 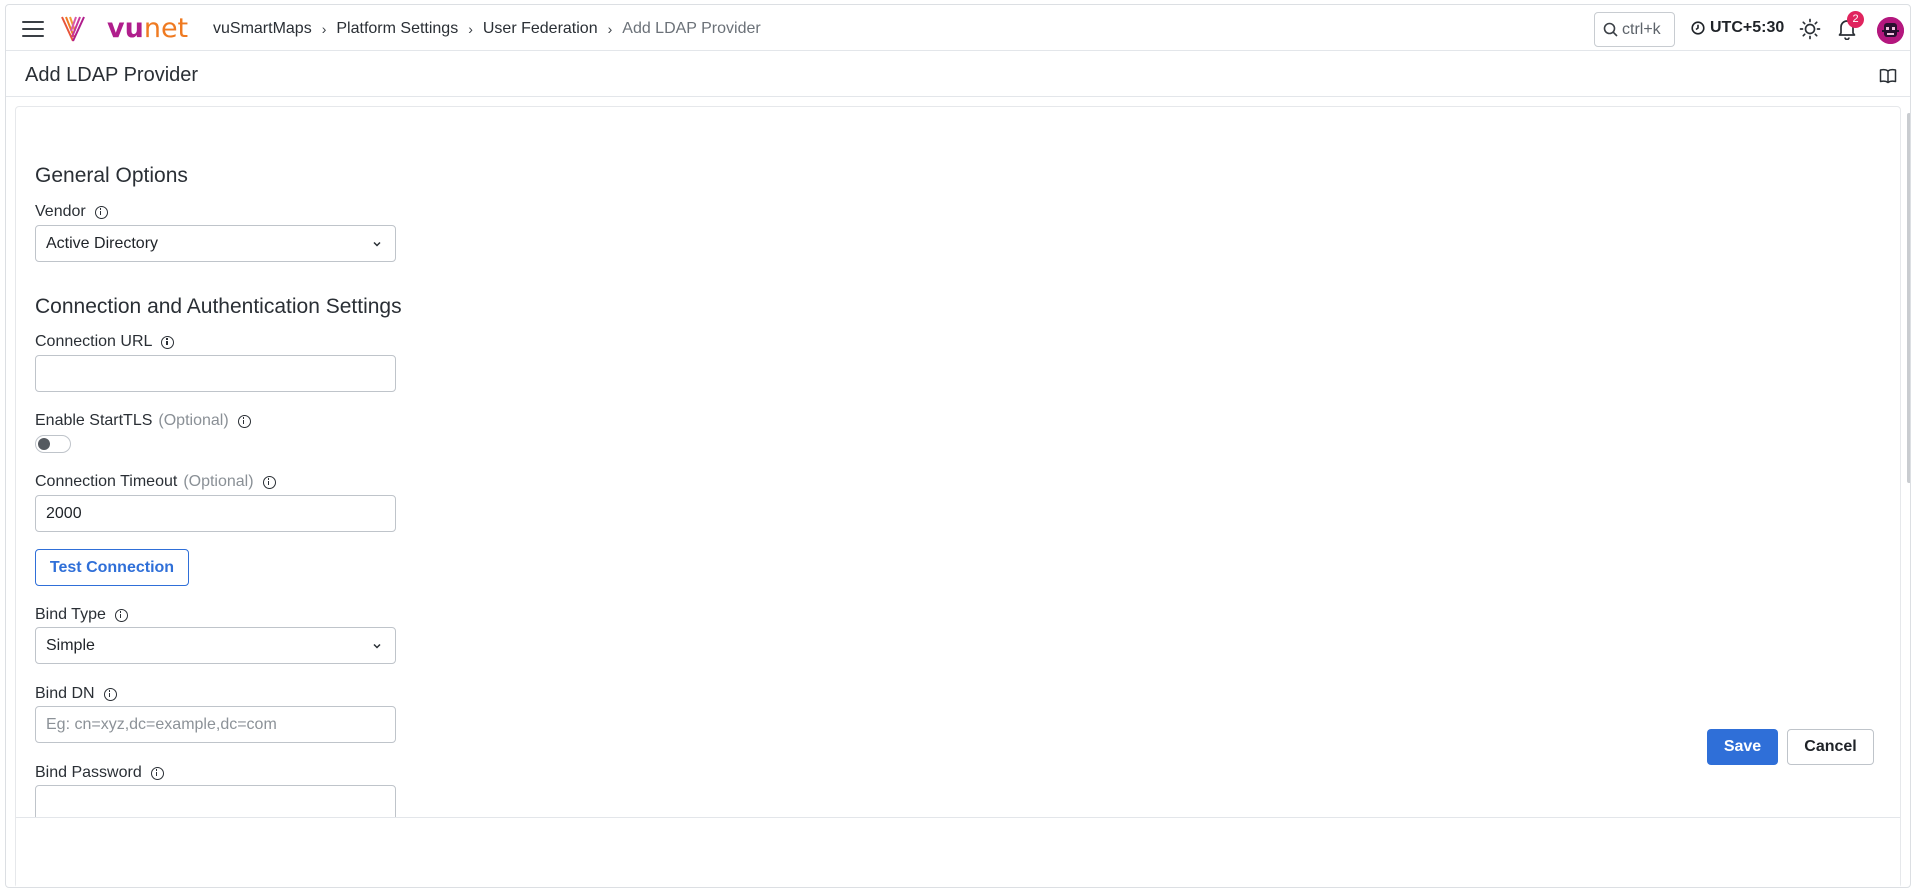 I want to click on search-icon, so click(x=1610, y=29).